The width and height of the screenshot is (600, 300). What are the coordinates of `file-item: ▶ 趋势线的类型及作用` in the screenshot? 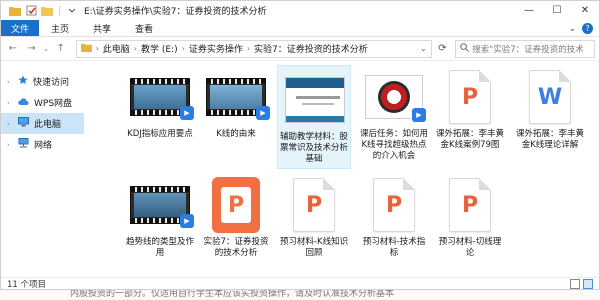 It's located at (160, 223).